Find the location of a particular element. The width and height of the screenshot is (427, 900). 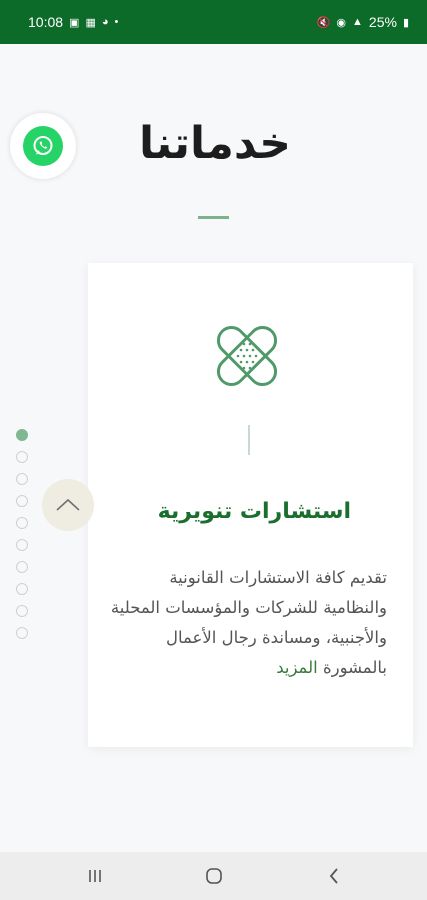

status-left: 10:08 ▣ ▦ ◕ • is located at coordinates (73, 22).